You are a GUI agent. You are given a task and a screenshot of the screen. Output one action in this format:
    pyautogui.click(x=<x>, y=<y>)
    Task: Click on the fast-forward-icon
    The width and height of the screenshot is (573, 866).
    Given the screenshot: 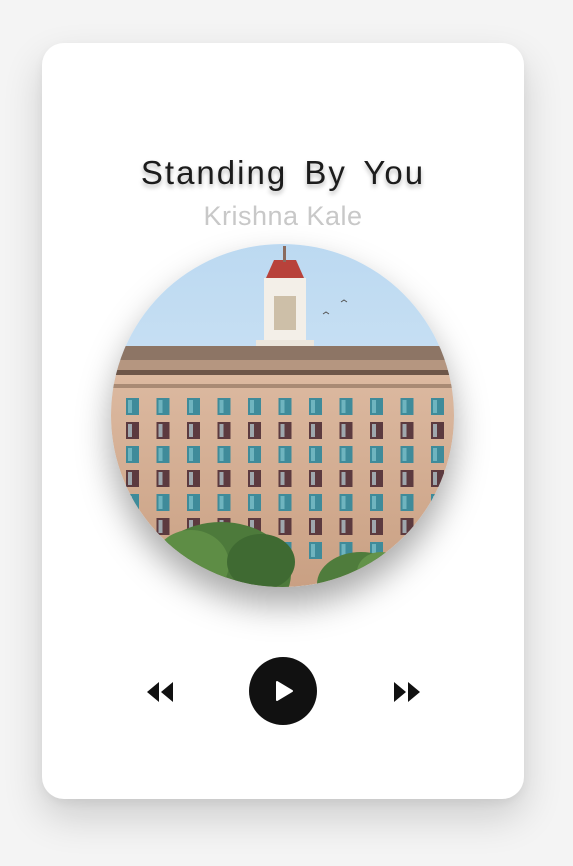 What is the action you would take?
    pyautogui.click(x=407, y=692)
    